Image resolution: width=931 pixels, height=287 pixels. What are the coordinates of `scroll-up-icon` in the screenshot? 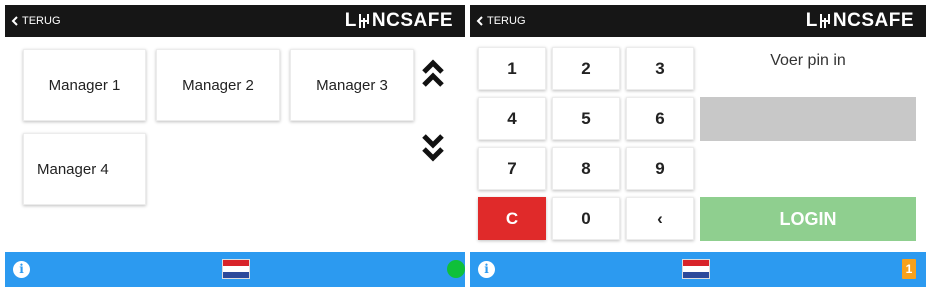 It's located at (433, 73).